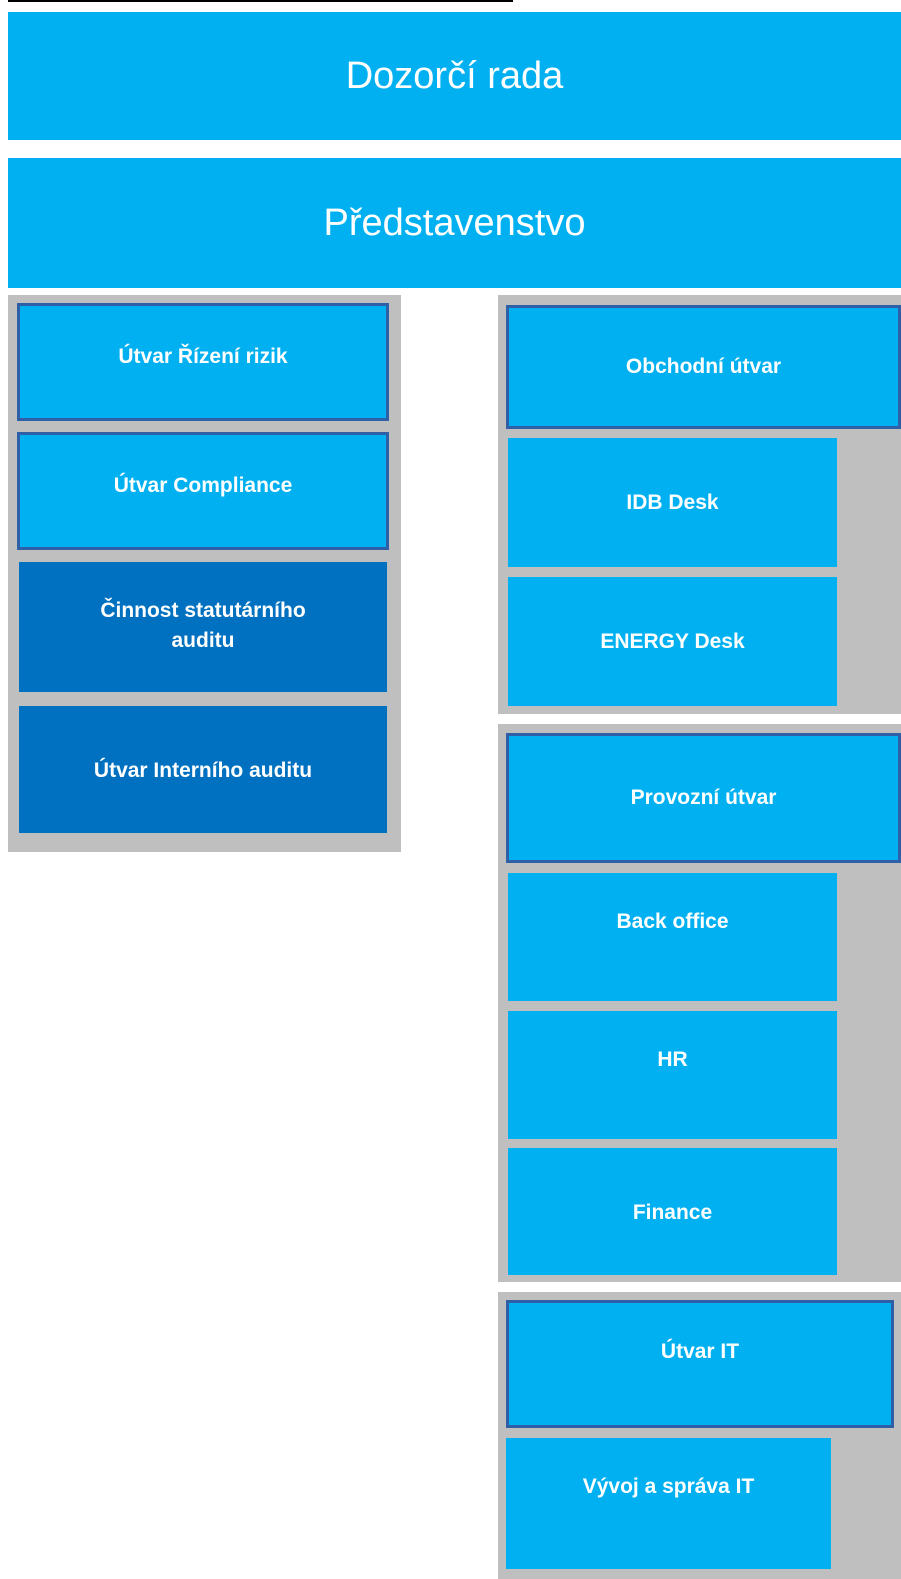 Image resolution: width=901 pixels, height=1579 pixels. I want to click on internal-audit-unit: Útvar Interního auditu, so click(203, 769).